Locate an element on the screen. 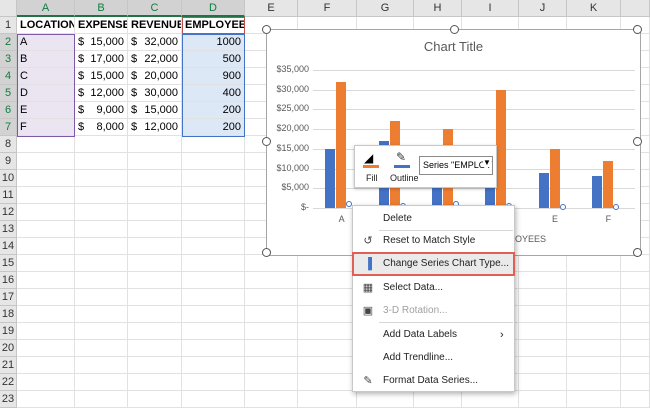  bar-expenses-e is located at coordinates (543, 190).